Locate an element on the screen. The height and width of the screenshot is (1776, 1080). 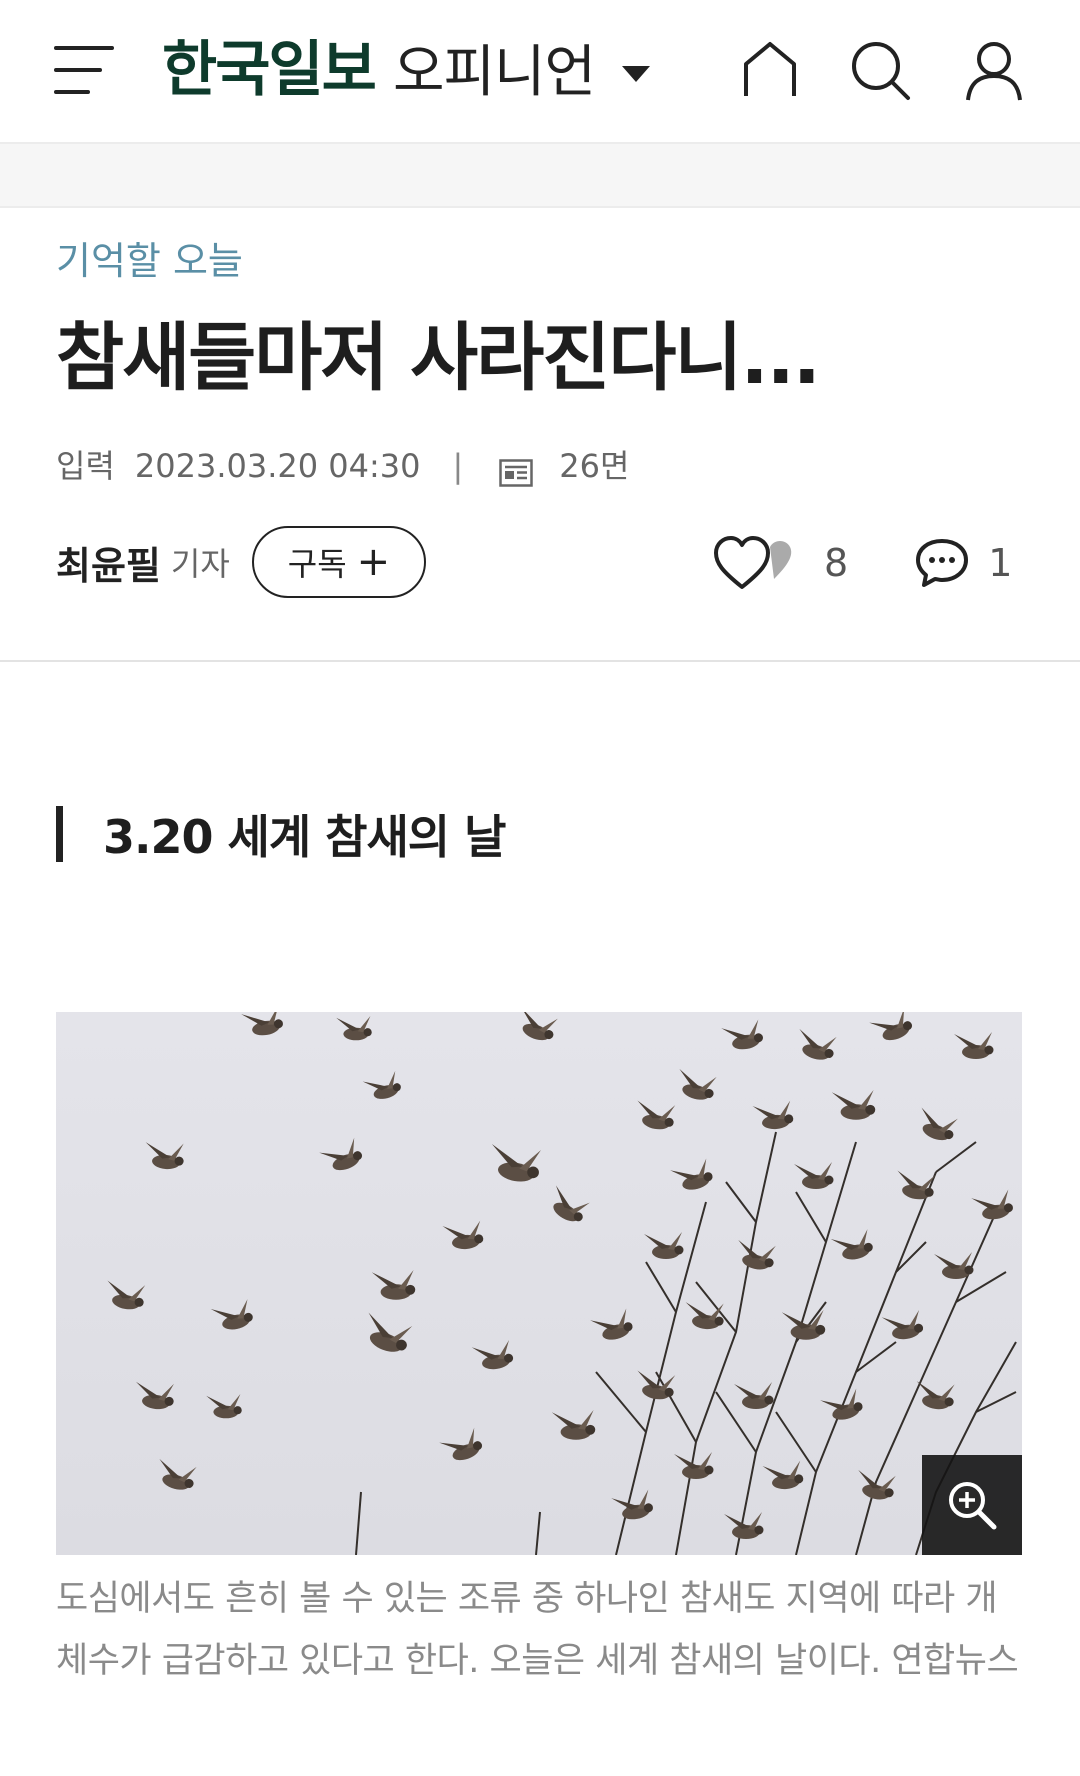
input-label: 입력 is located at coordinates (85, 466).